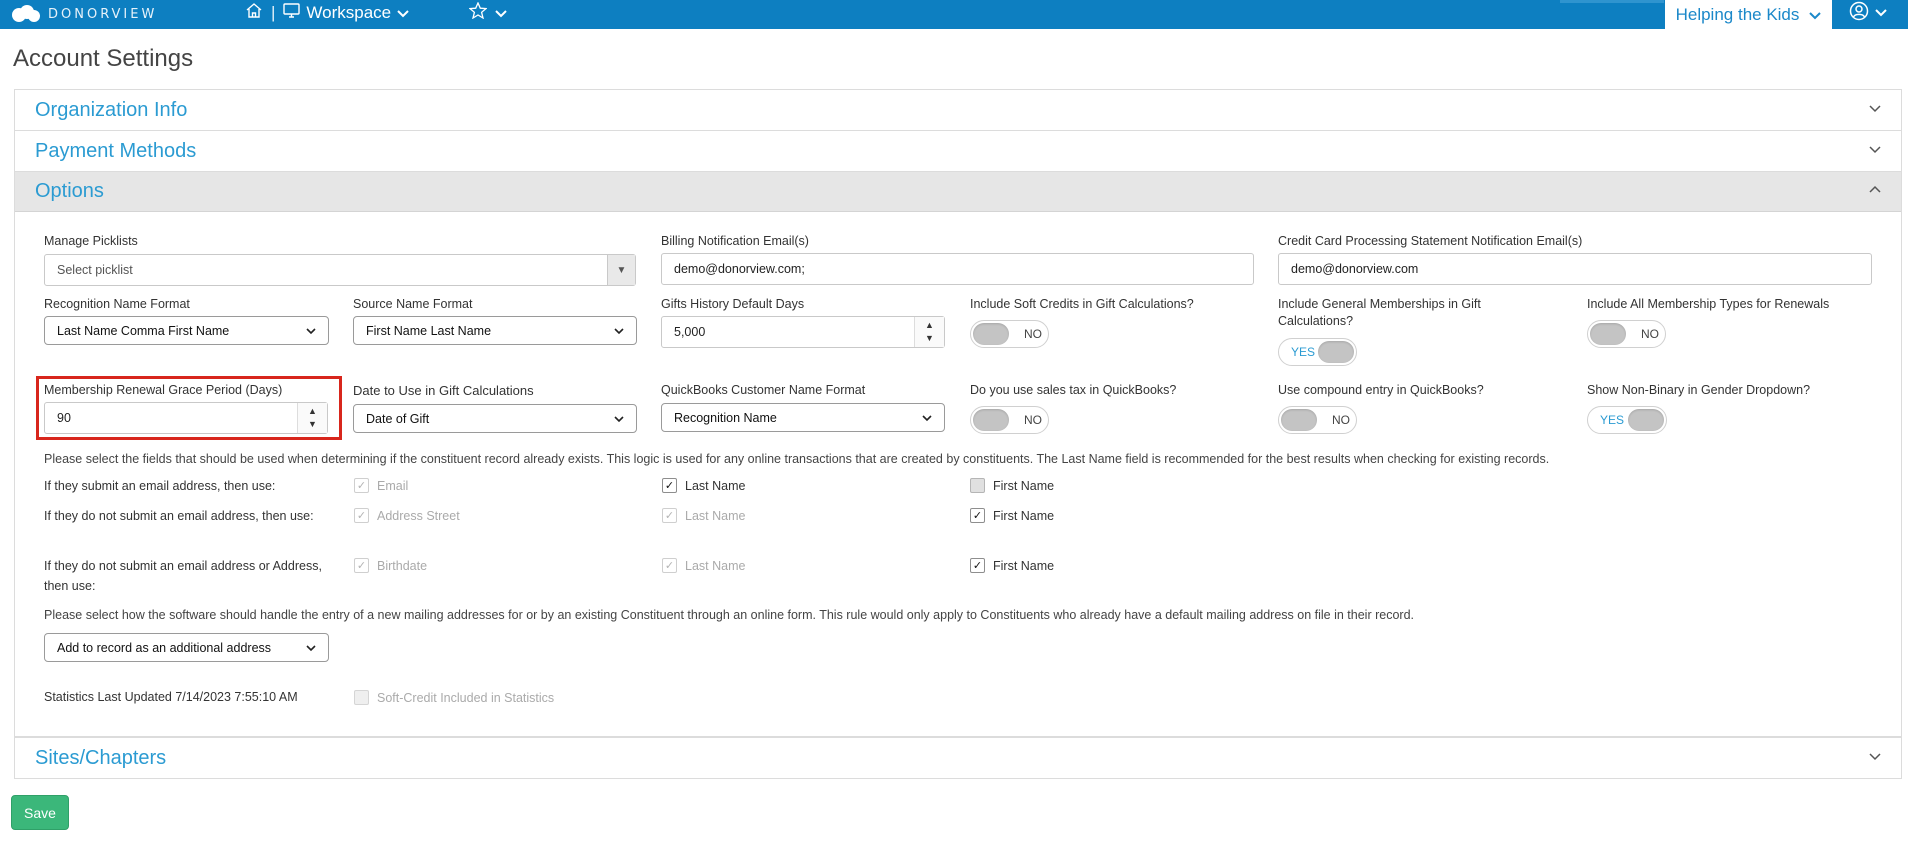 The width and height of the screenshot is (1908, 868). I want to click on organization-name: Helping the Kids, so click(1737, 14).